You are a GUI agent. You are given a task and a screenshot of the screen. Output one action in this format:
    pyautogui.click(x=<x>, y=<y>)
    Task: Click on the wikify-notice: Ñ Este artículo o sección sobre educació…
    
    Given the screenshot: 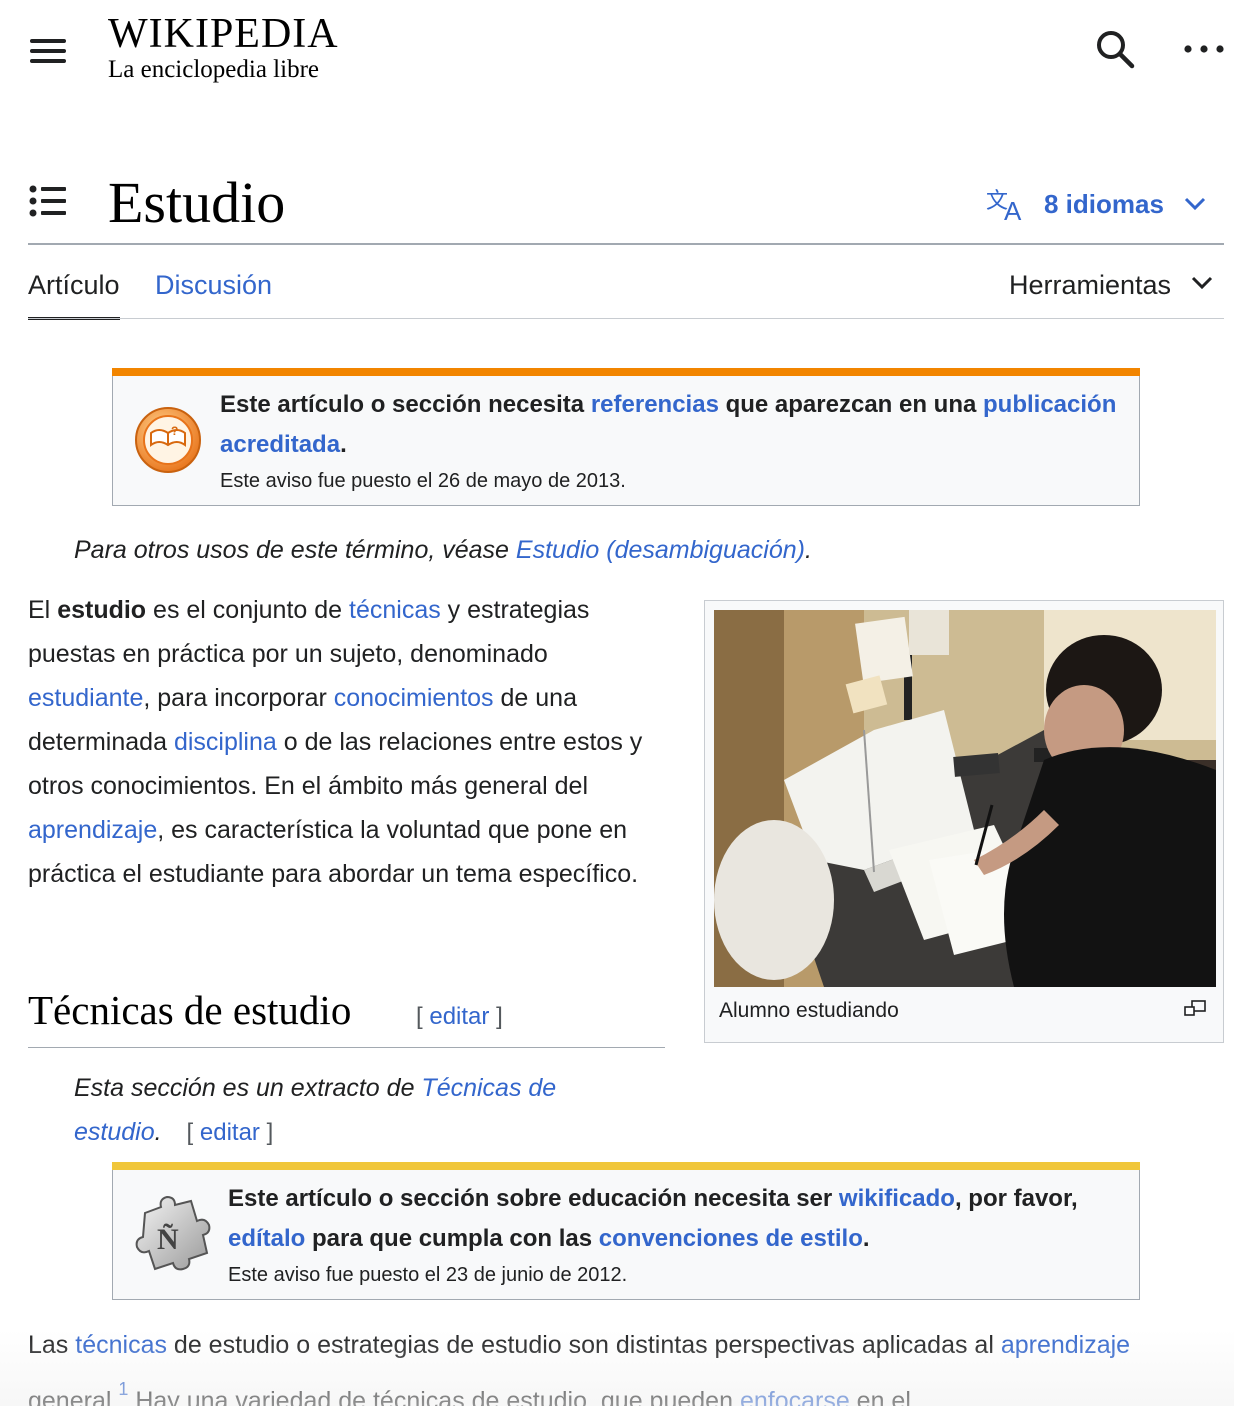 What is the action you would take?
    pyautogui.click(x=626, y=1231)
    